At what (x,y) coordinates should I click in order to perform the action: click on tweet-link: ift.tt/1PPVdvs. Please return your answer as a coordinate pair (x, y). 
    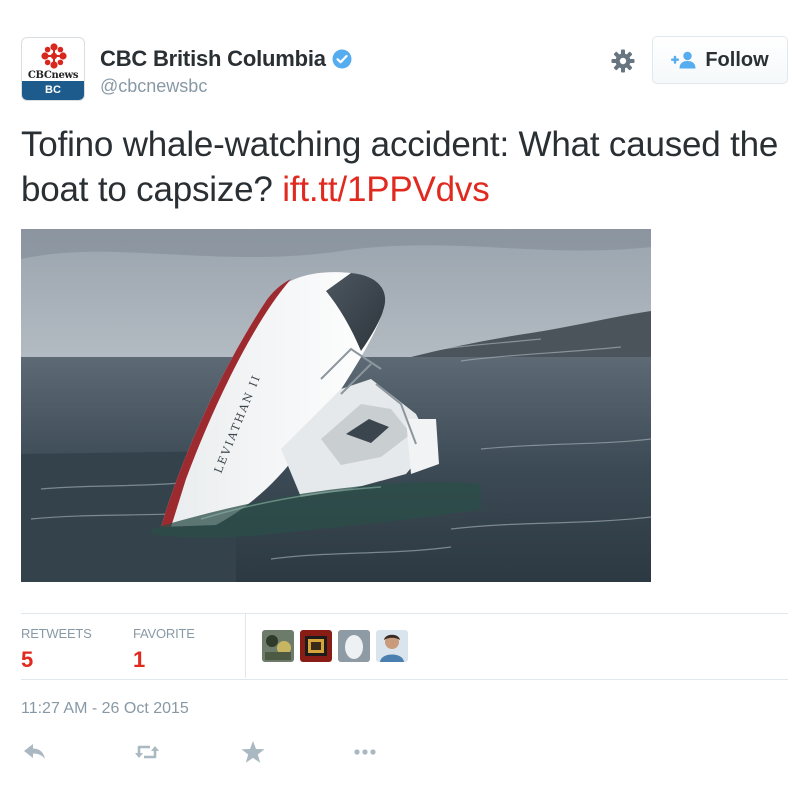
    Looking at the image, I should click on (385, 189).